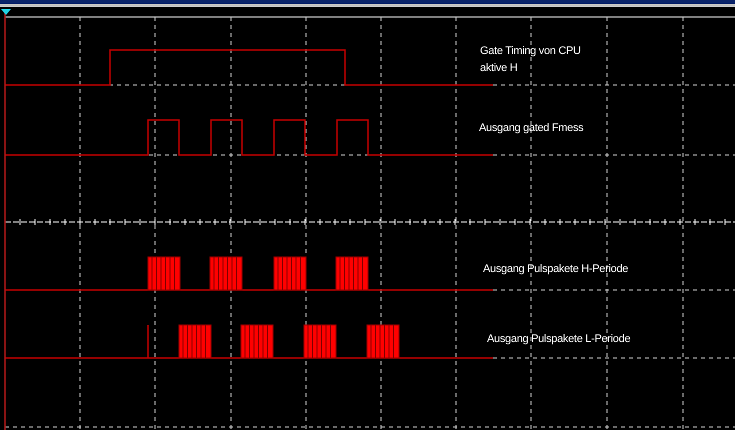  What do you see at coordinates (530, 51) in the screenshot?
I see `trace-label: Gate Timing von CPU` at bounding box center [530, 51].